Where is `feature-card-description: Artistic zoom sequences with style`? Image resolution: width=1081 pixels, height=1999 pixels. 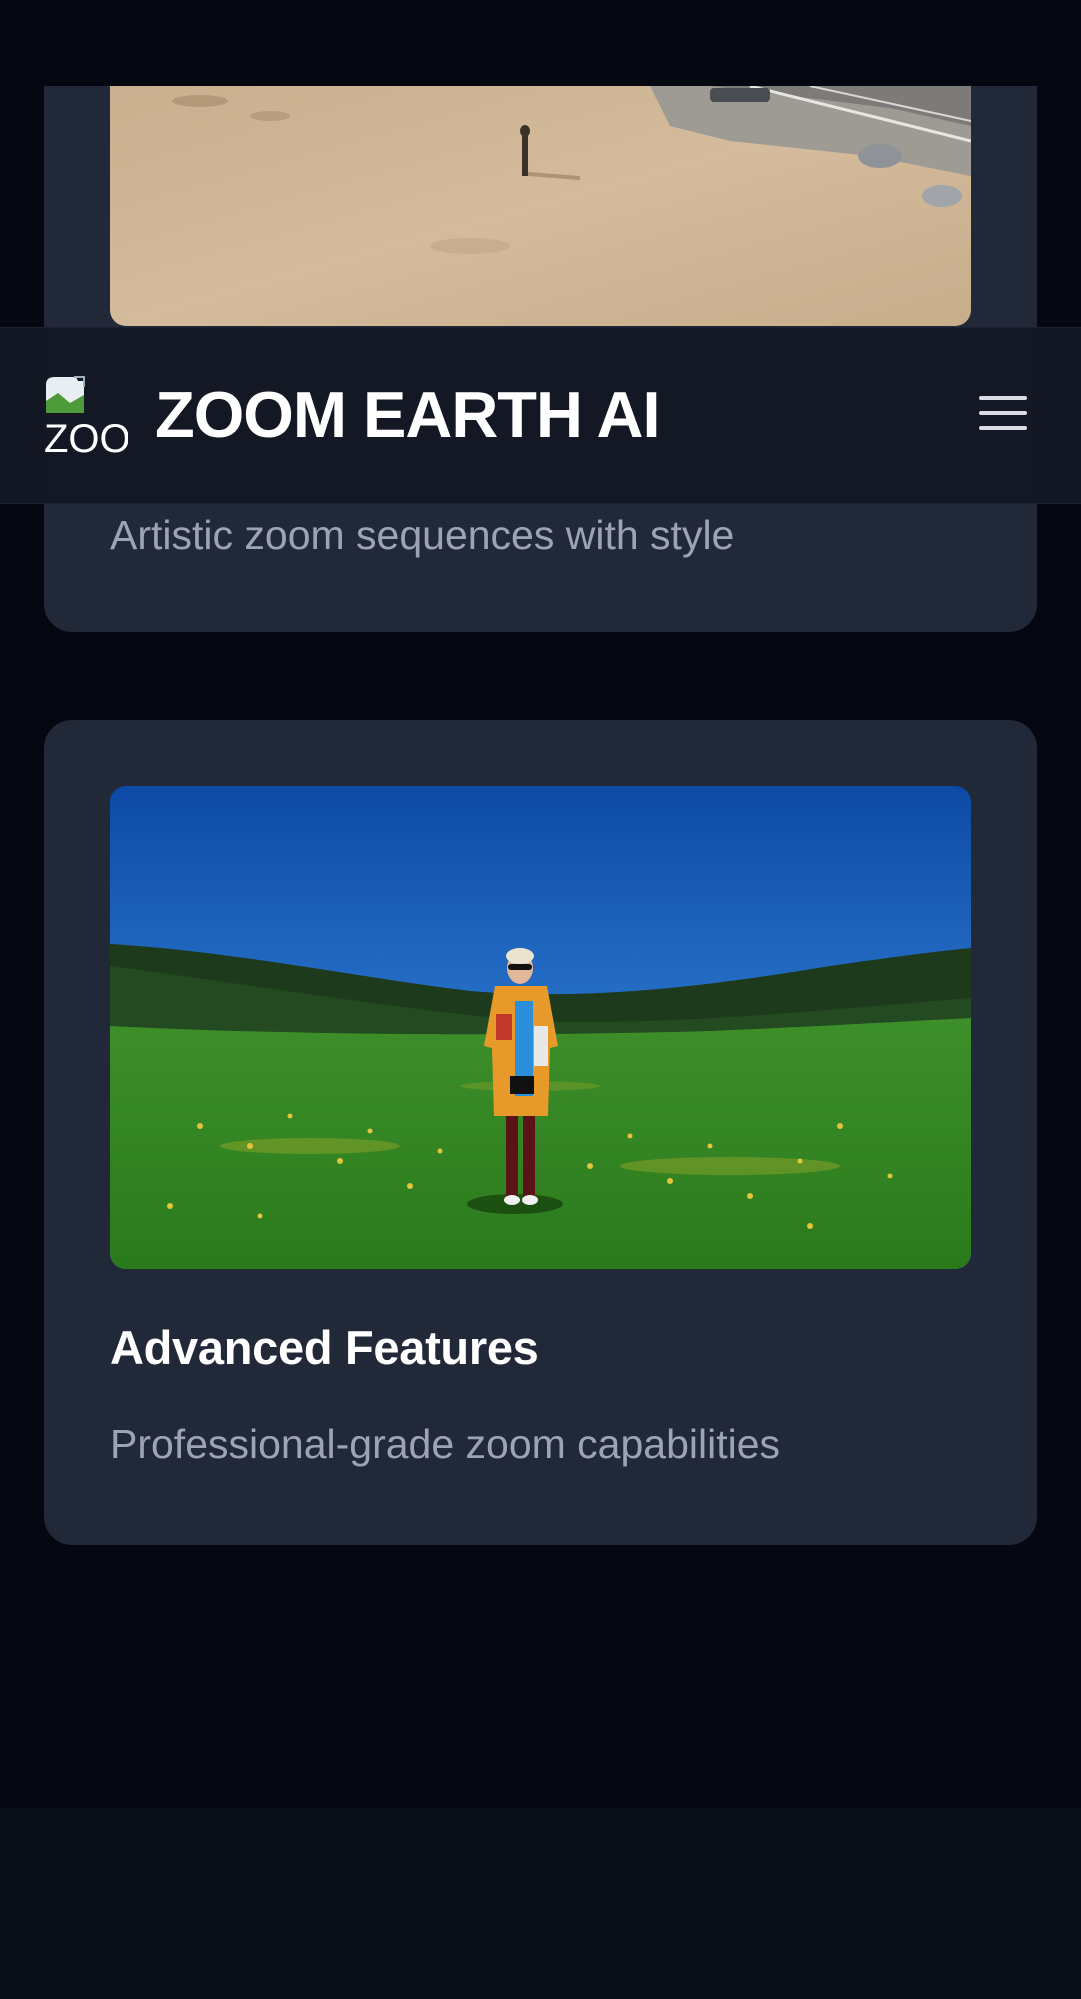 feature-card-description: Artistic zoom sequences with style is located at coordinates (422, 535).